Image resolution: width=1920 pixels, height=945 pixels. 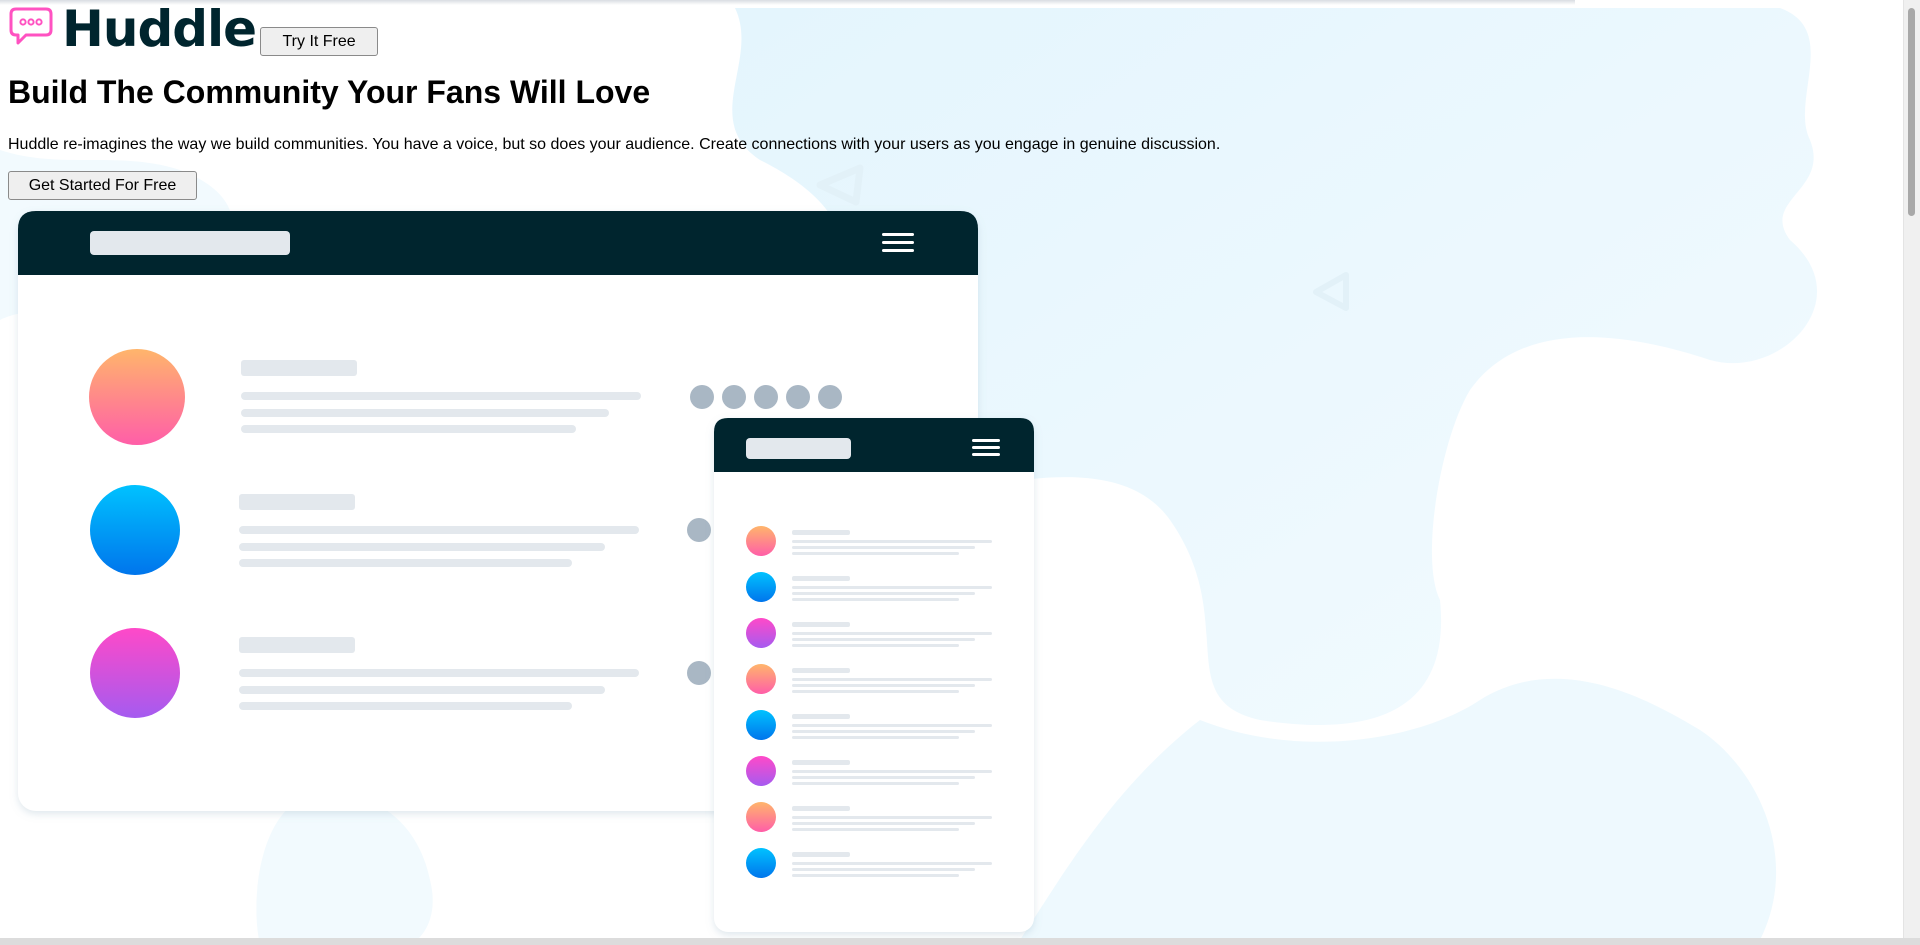 I want to click on horizontal-scrollbar, so click(x=960, y=941).